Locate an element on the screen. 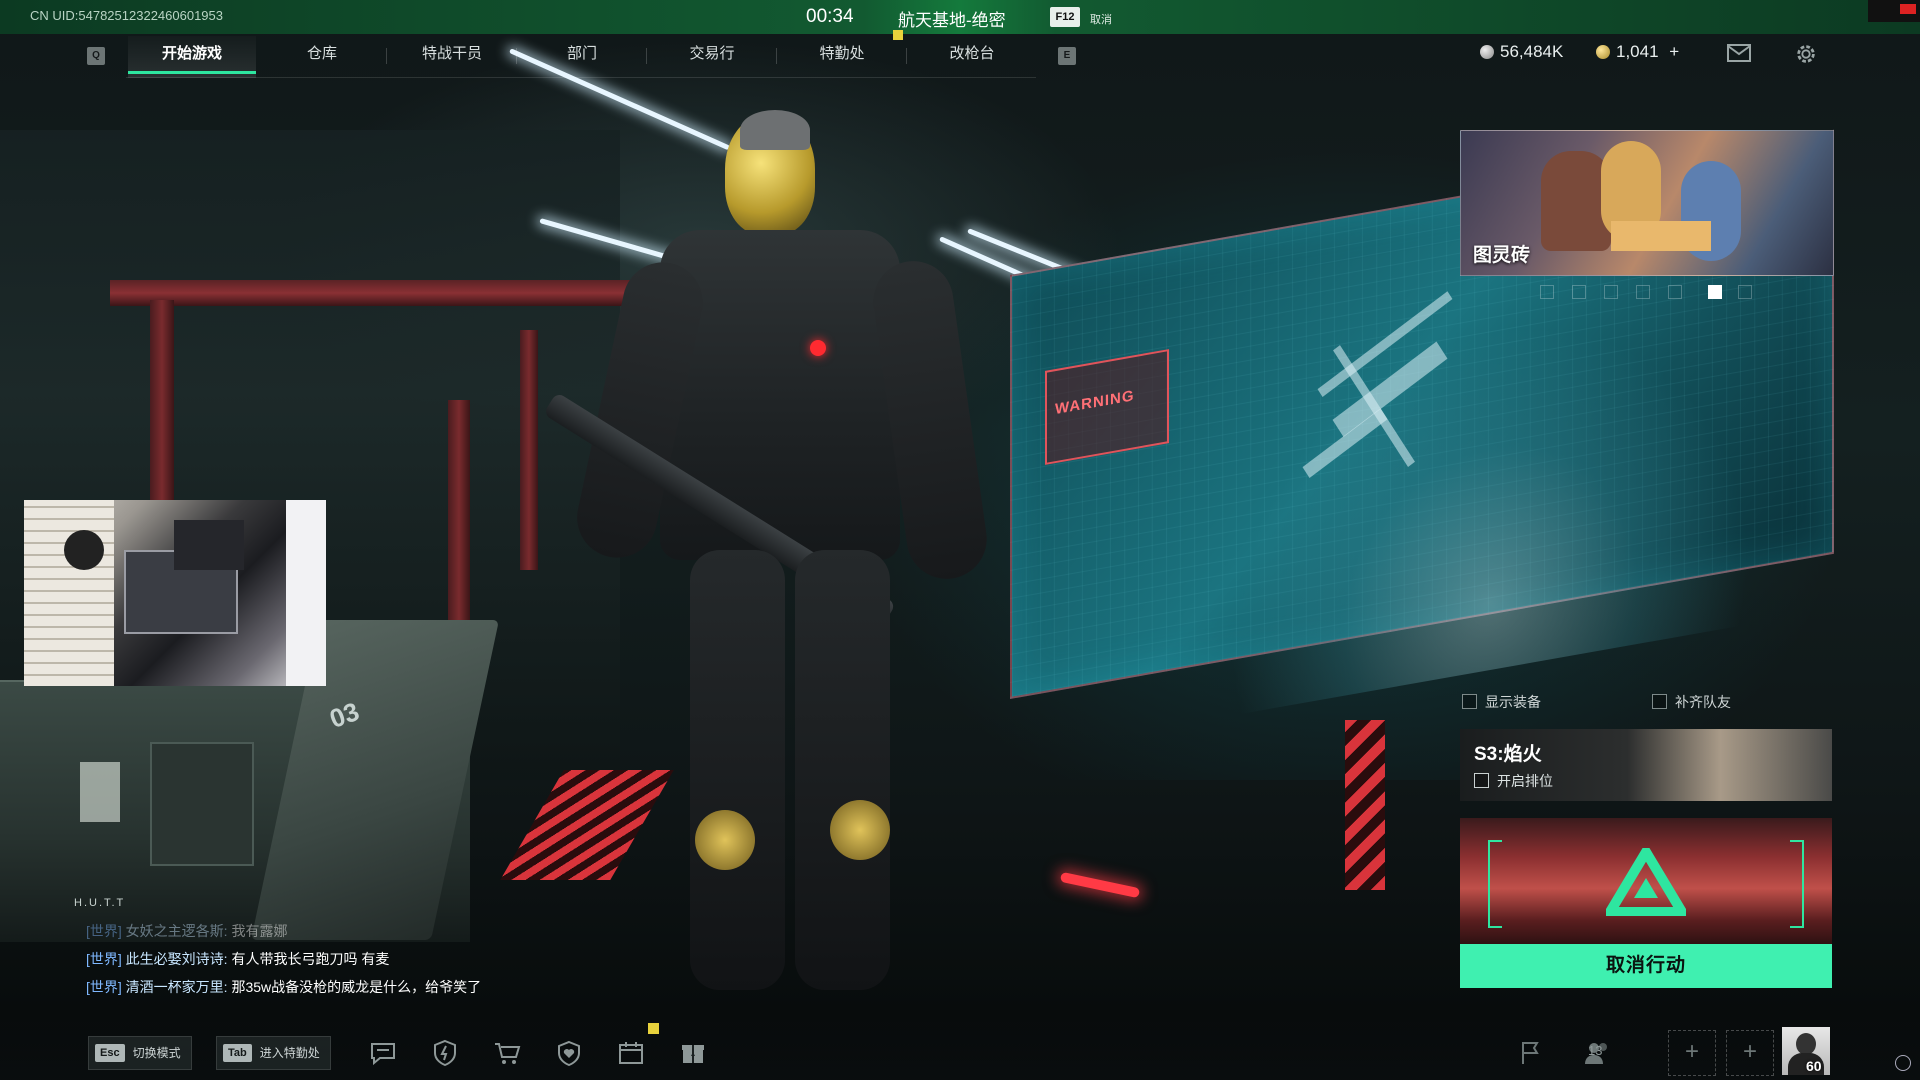 The height and width of the screenshot is (1080, 1920). enter-service-hint: Tab 进入特勤处 is located at coordinates (273, 1053).